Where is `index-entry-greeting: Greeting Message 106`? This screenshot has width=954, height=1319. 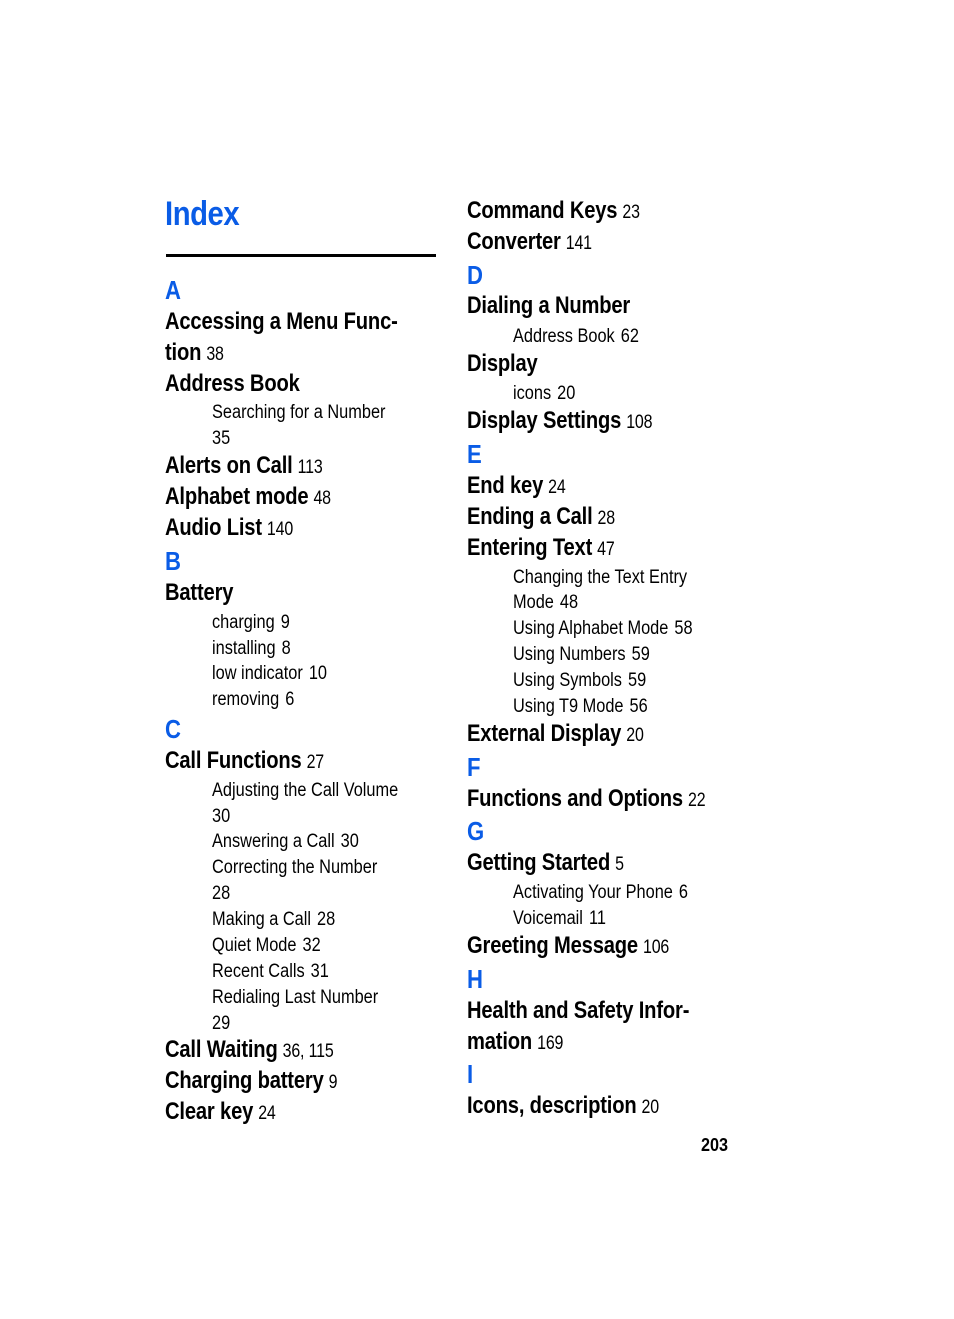 index-entry-greeting: Greeting Message 106 is located at coordinates (568, 947).